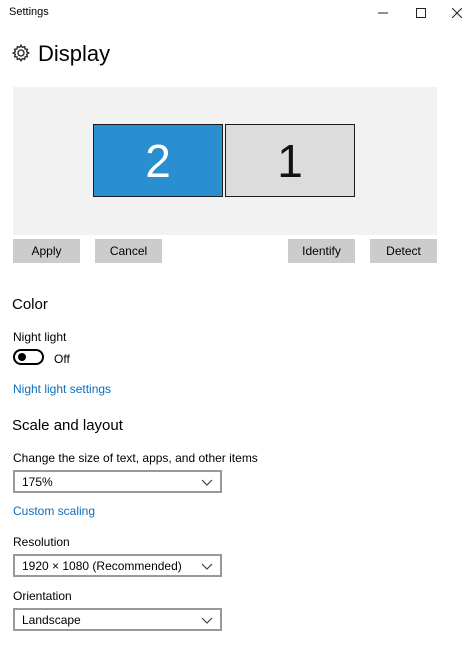 The height and width of the screenshot is (647, 474). Describe the element at coordinates (41, 542) in the screenshot. I see `resolution-label: Resolution` at that location.